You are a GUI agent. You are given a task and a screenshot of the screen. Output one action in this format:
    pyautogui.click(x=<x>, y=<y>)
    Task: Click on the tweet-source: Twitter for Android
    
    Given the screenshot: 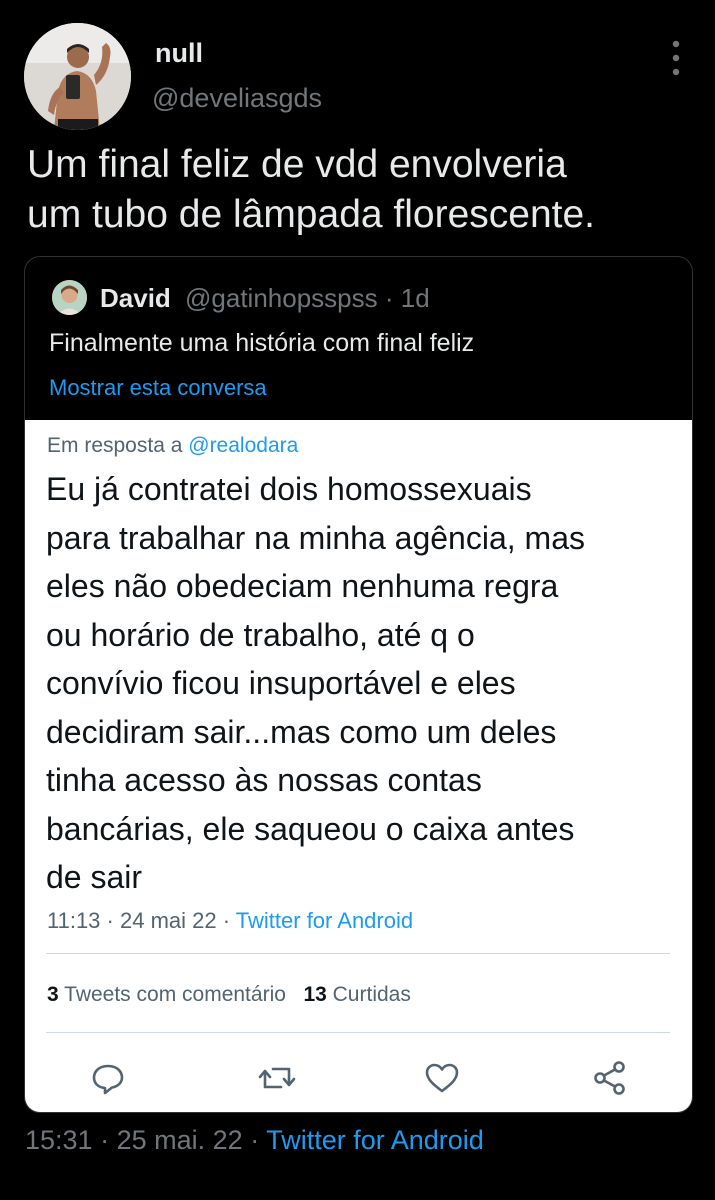 What is the action you would take?
    pyautogui.click(x=375, y=1140)
    